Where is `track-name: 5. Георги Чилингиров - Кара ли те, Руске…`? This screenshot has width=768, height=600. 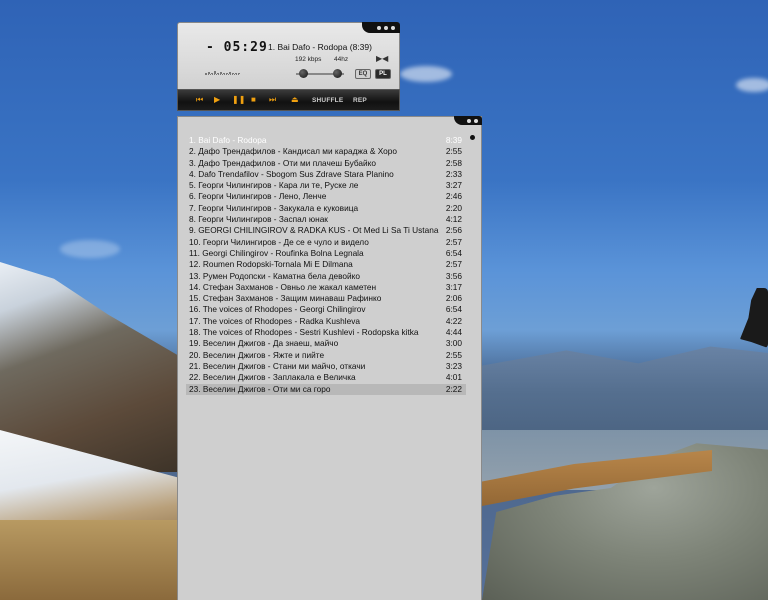
track-name: 5. Георги Чилингиров - Кара ли те, Руске… is located at coordinates (274, 185).